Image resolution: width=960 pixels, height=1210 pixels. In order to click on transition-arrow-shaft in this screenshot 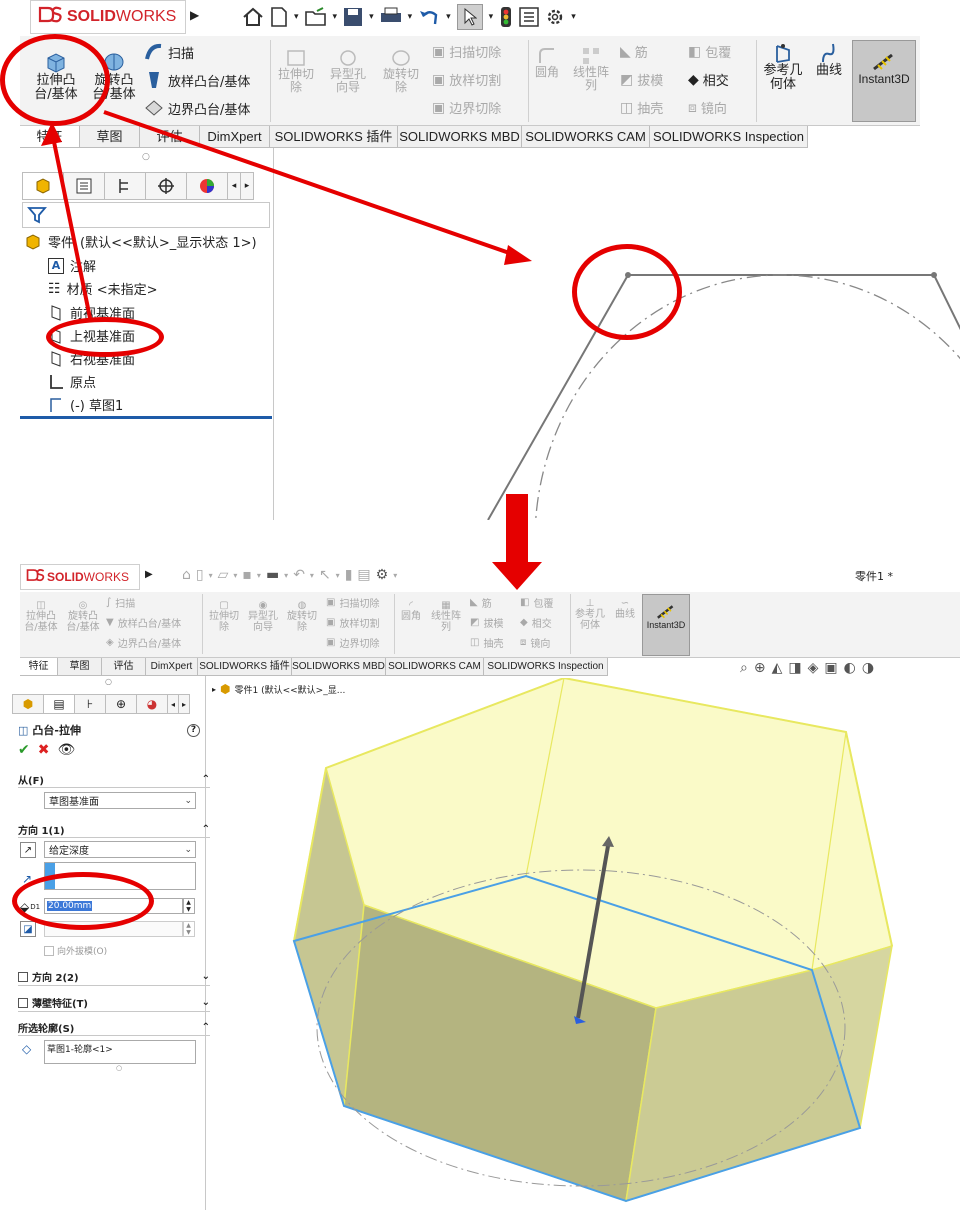, I will do `click(517, 529)`.